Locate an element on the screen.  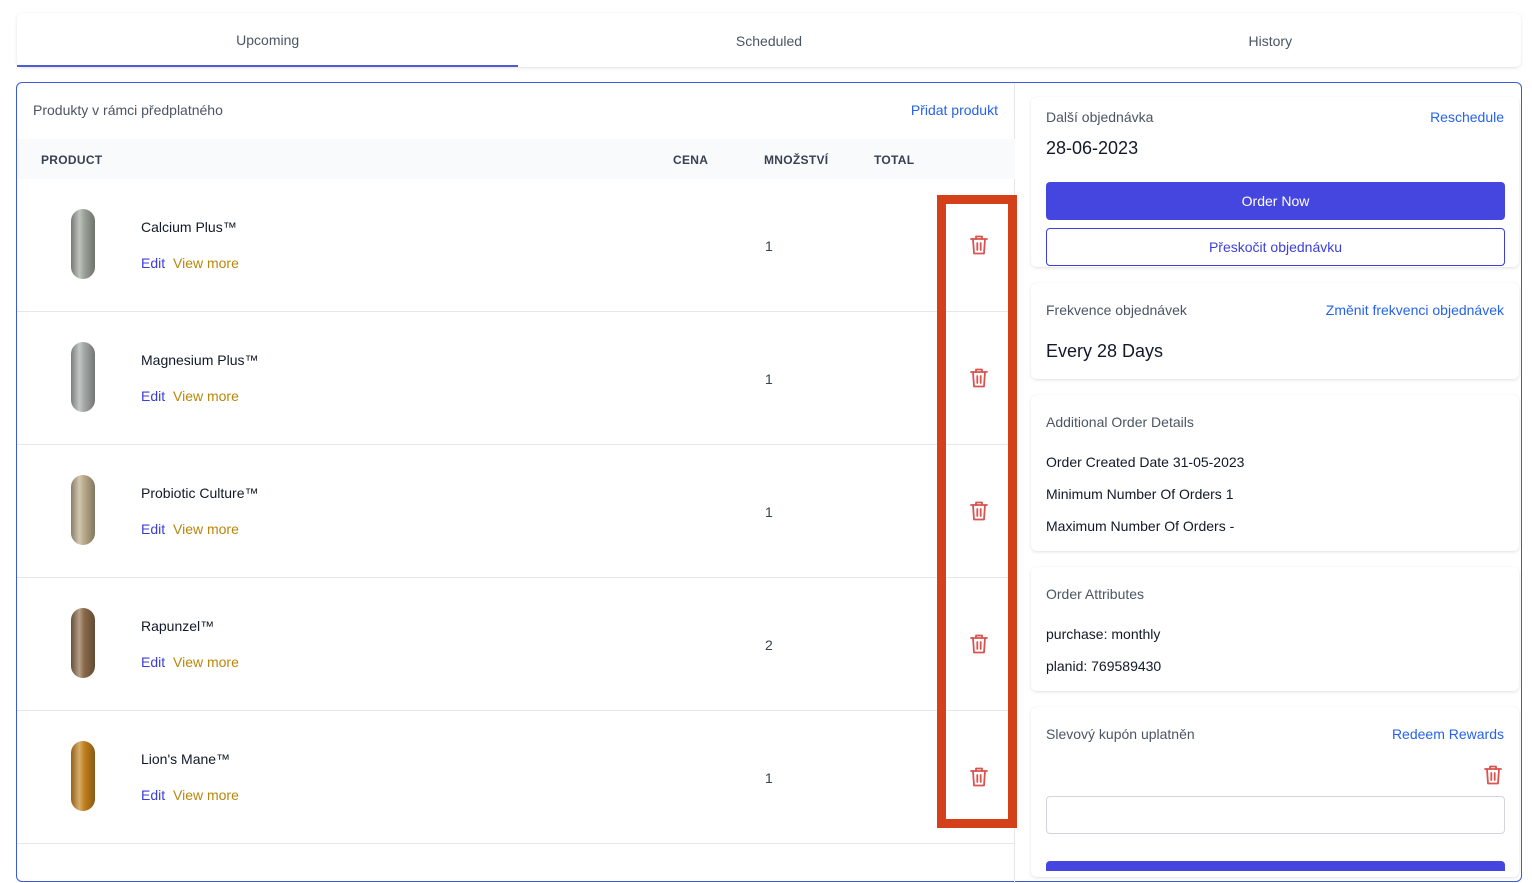
table-row: Rapunzel™ Edit View more 2 is located at coordinates (516, 644).